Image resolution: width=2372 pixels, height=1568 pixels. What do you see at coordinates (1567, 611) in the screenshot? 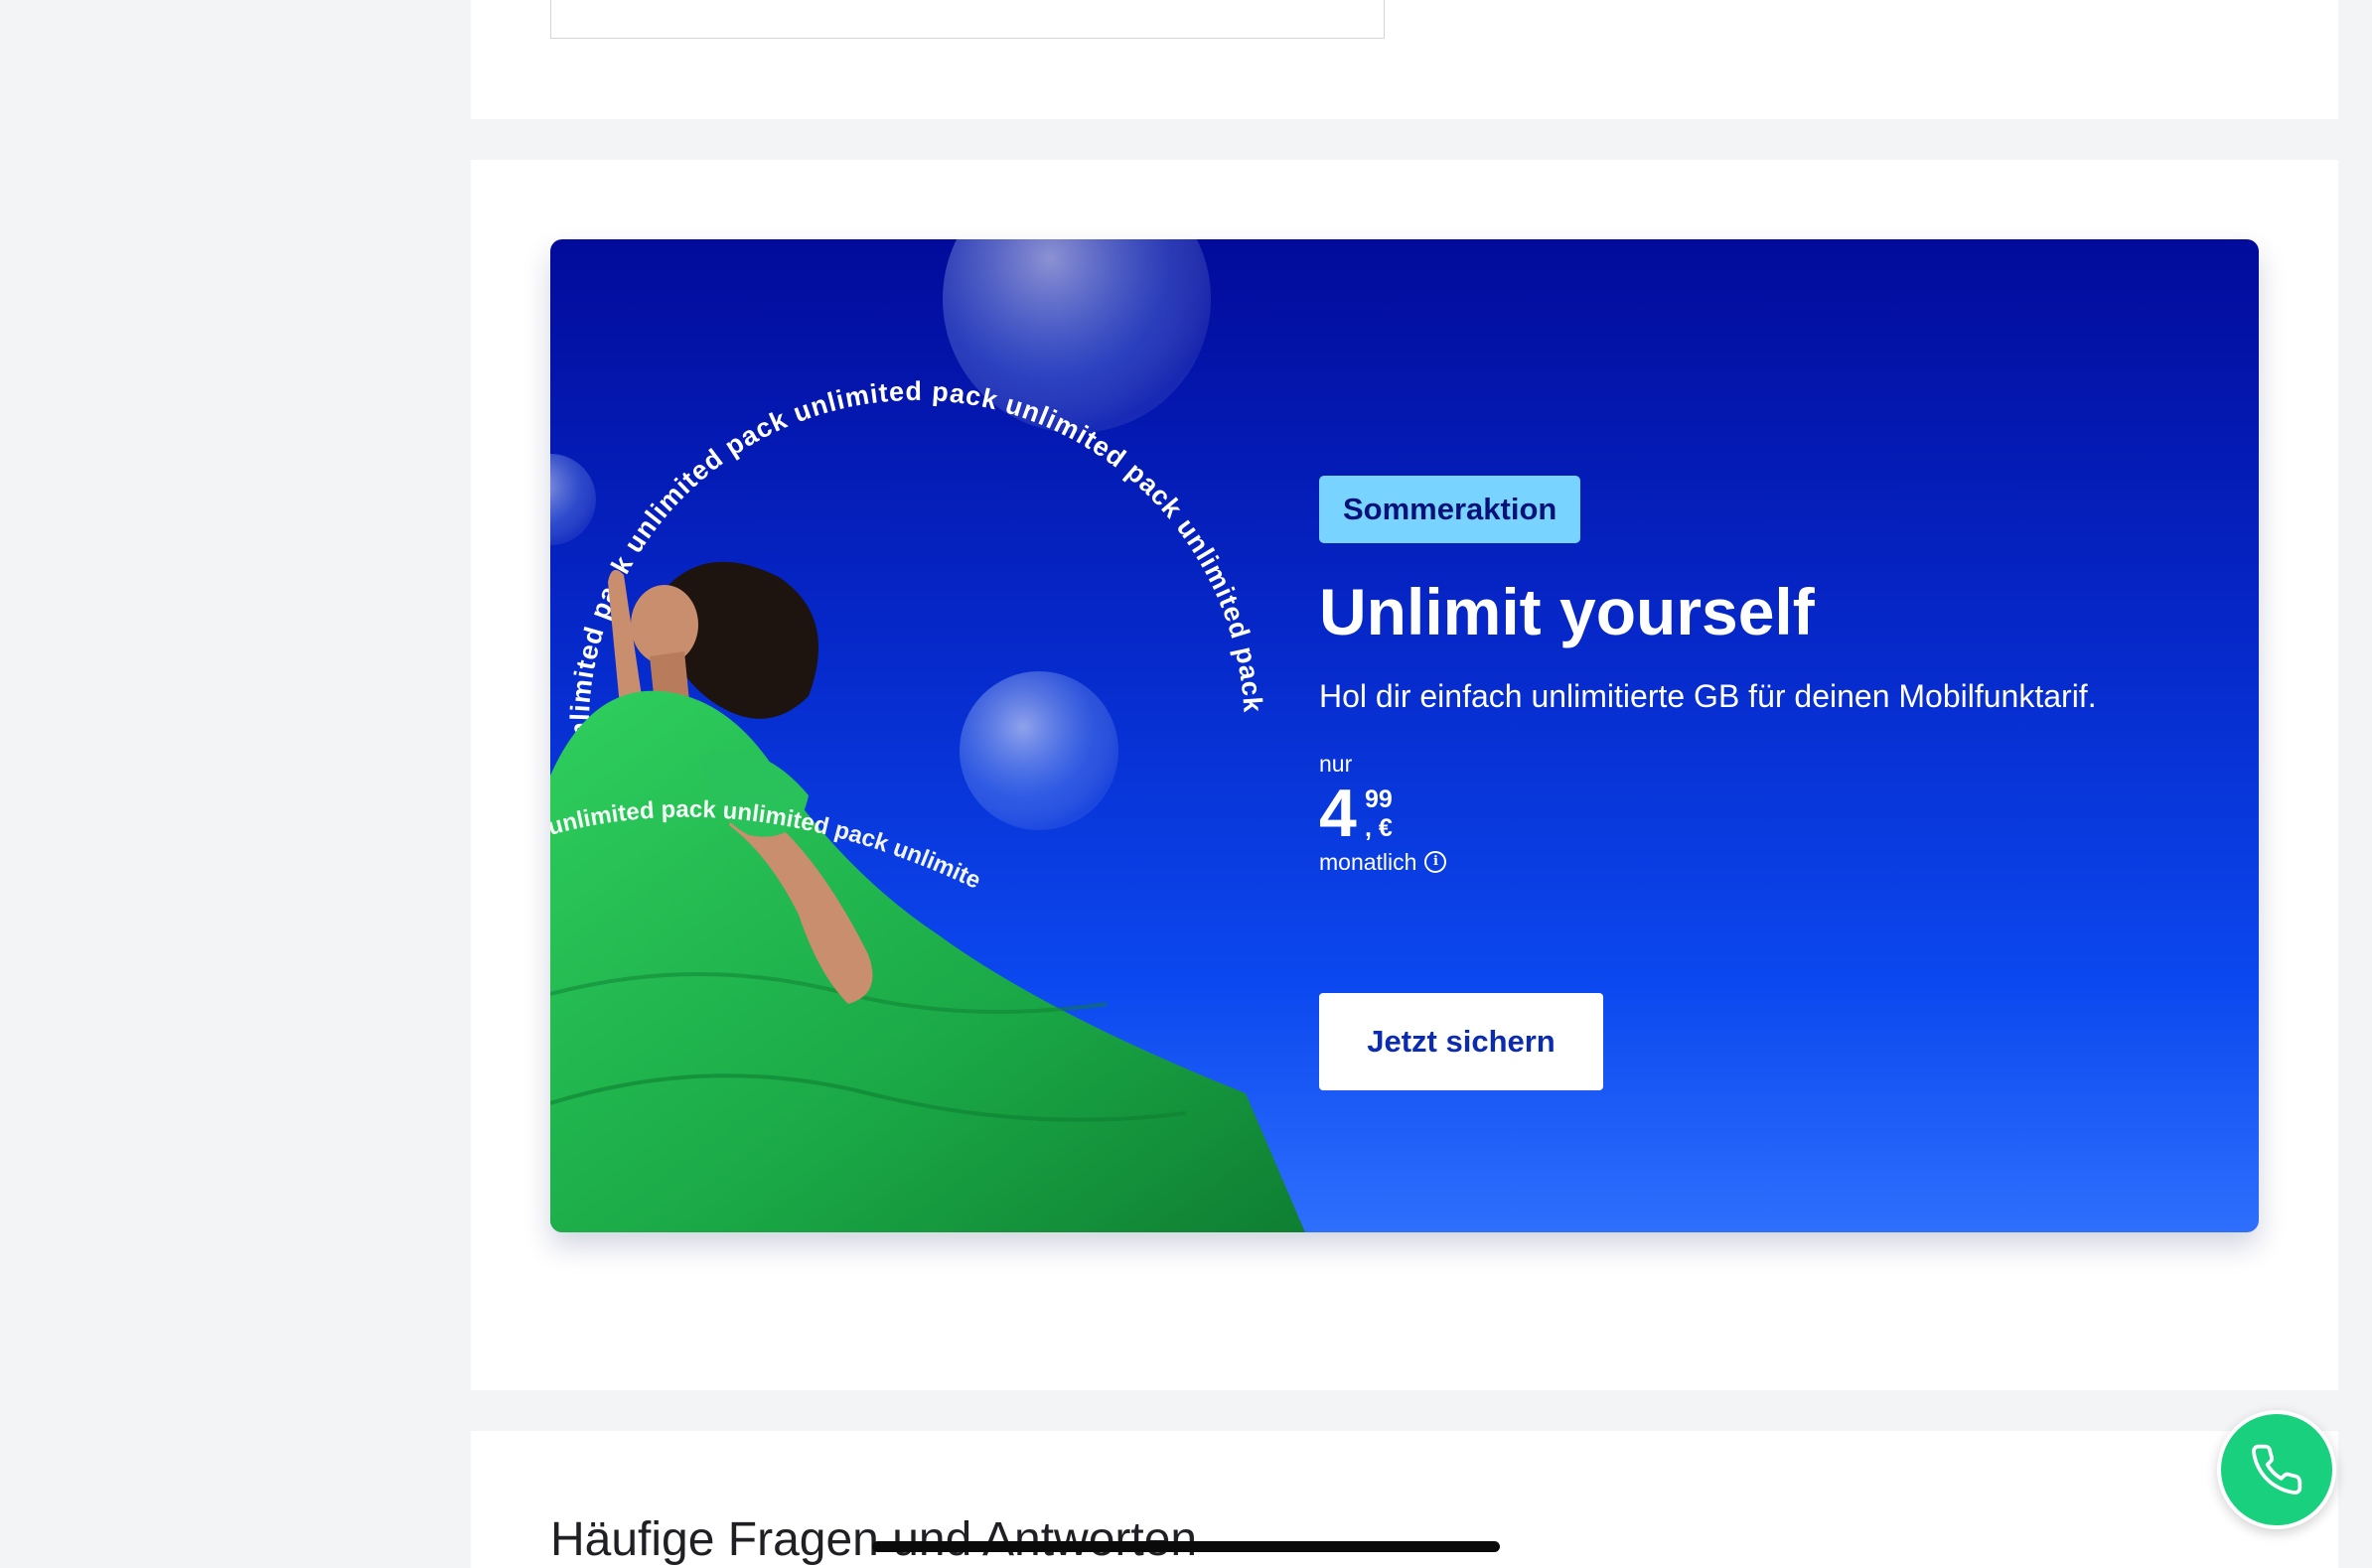
I see `promo-headline: Unlimit yourself` at bounding box center [1567, 611].